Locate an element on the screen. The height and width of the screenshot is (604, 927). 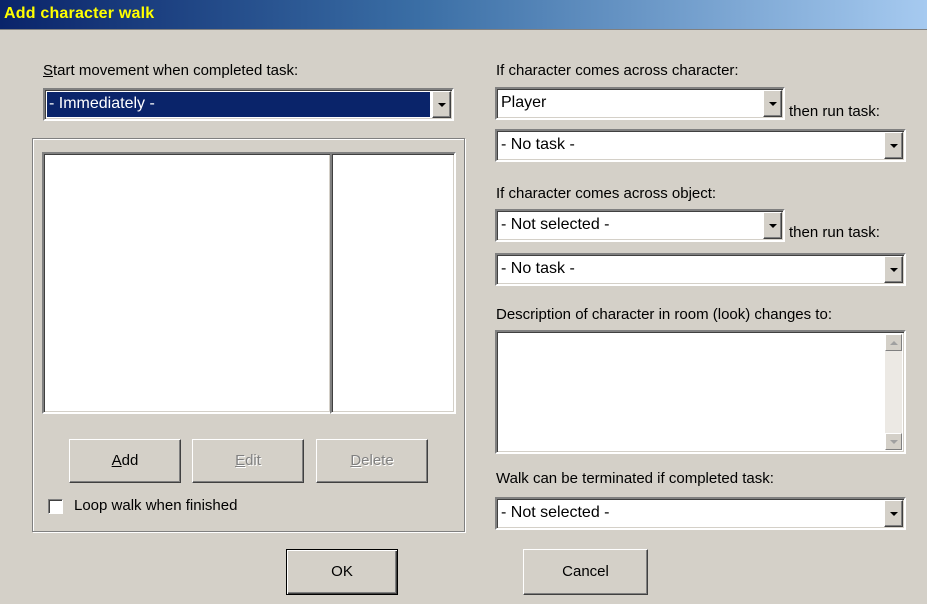
terminate-dropdown: - Not selected - is located at coordinates (700, 513).